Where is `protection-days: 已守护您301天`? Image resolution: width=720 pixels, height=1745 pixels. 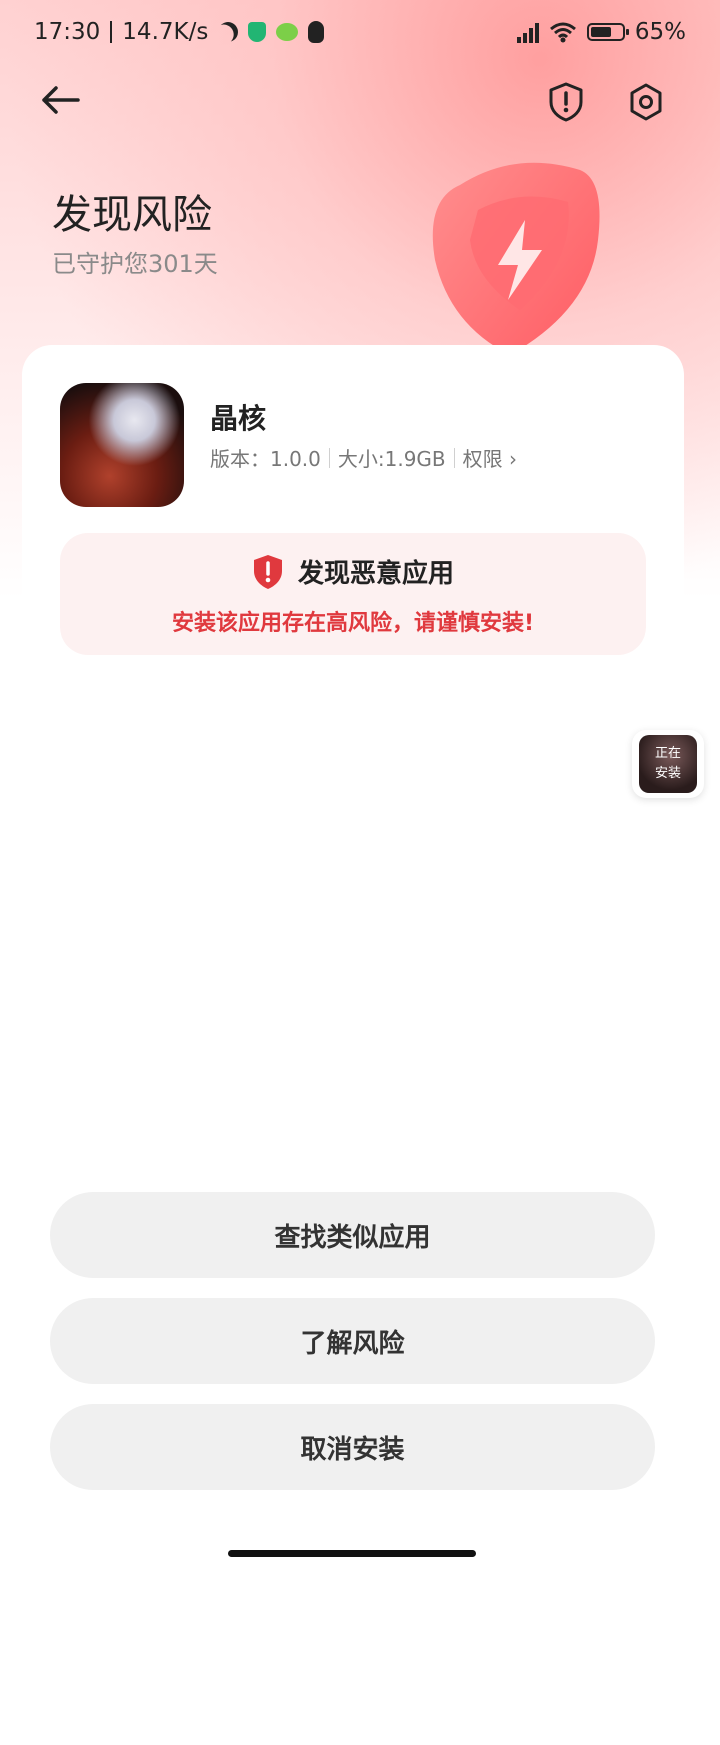 protection-days: 已守护您301天 is located at coordinates (135, 264).